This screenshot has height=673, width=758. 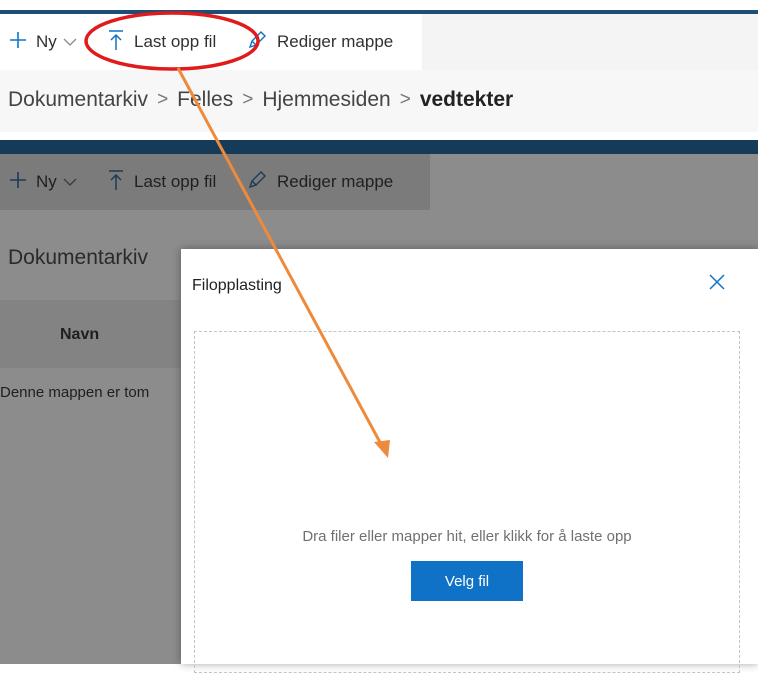 What do you see at coordinates (326, 100) in the screenshot?
I see `breadcrumb-item-hjemmesiden: Hjemmesiden` at bounding box center [326, 100].